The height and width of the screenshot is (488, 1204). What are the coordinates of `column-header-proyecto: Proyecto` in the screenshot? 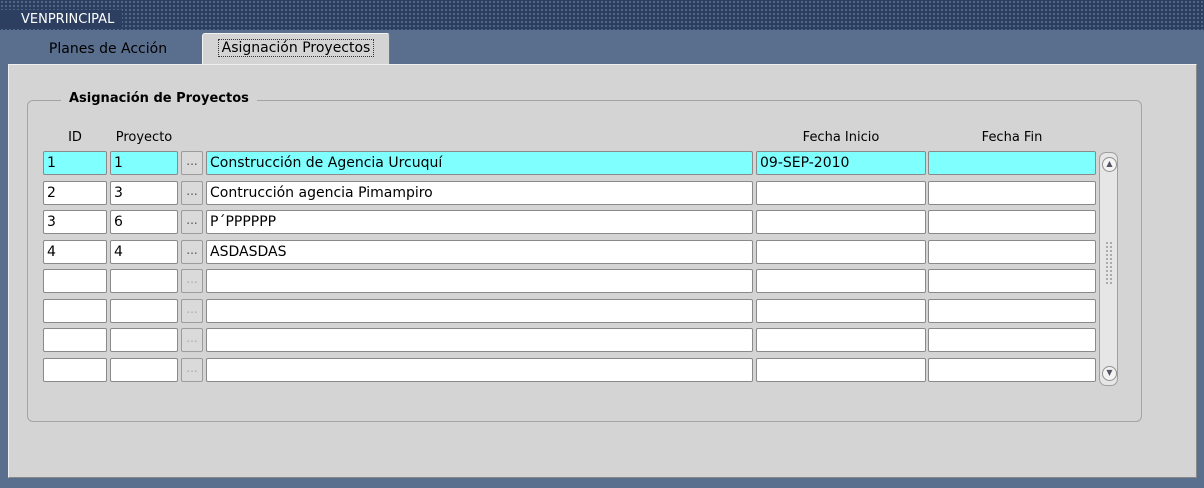 It's located at (144, 137).